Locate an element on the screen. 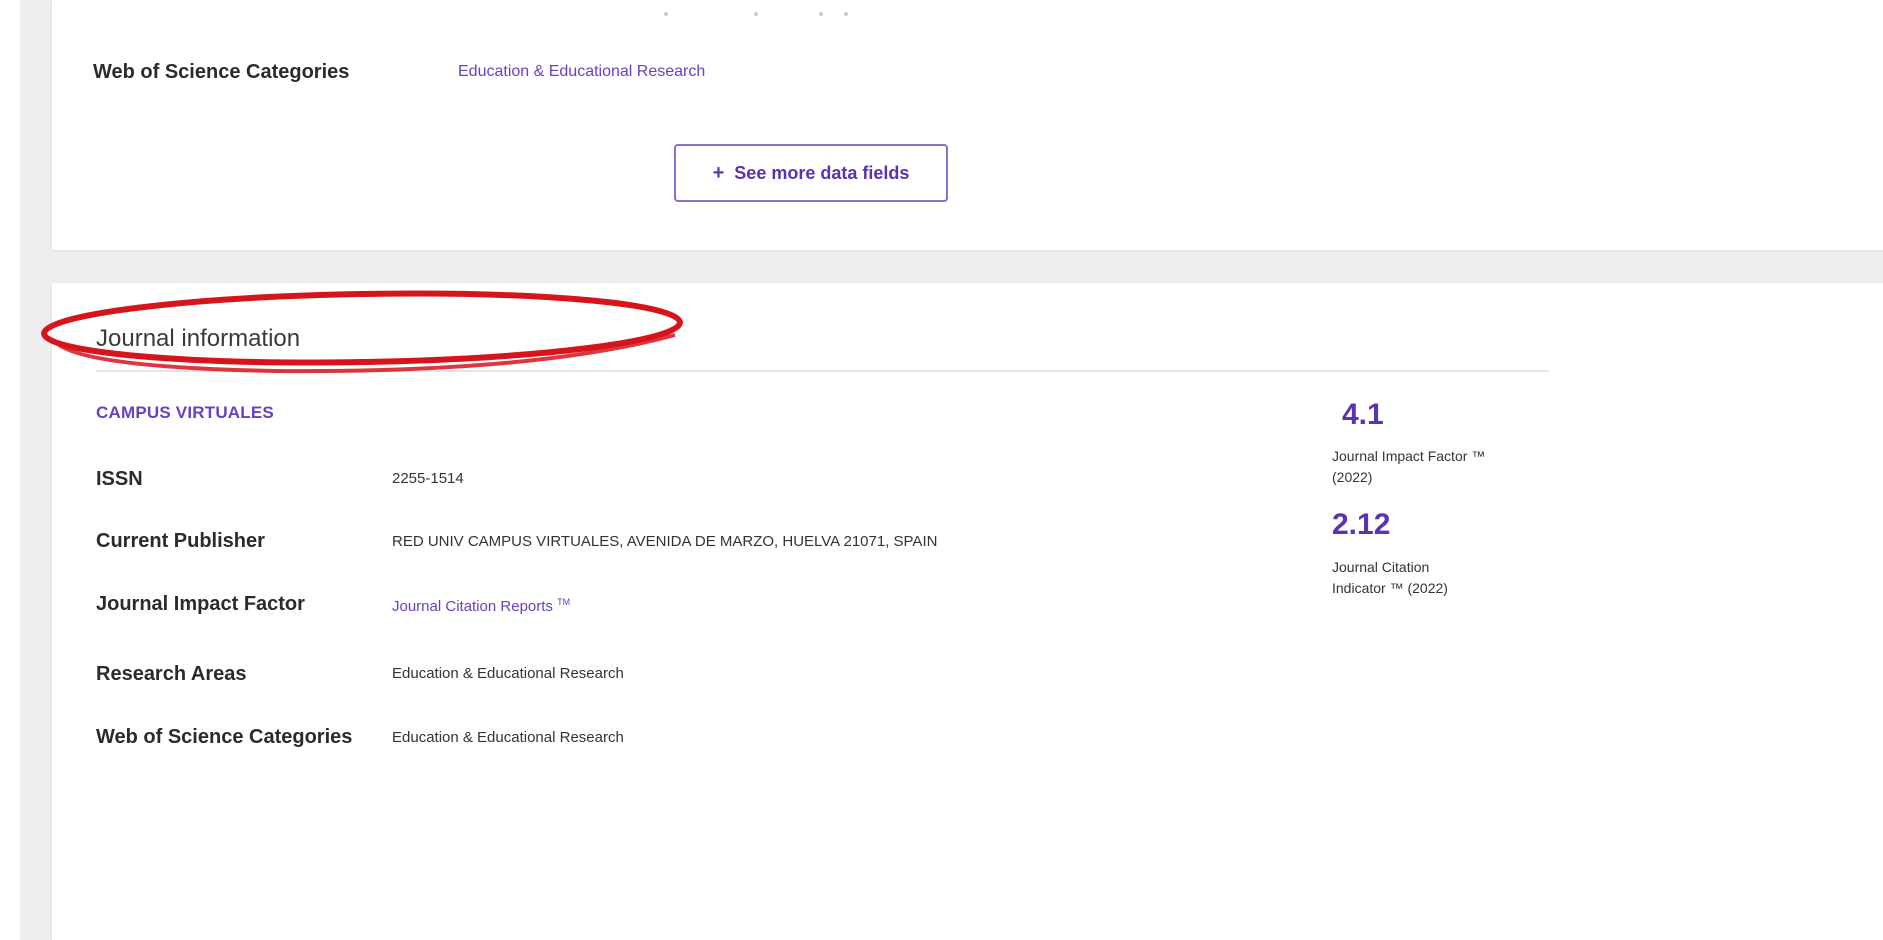 The width and height of the screenshot is (1883, 940). jci-metric-label-line2: Indicator ™ (2022) is located at coordinates (1390, 588).